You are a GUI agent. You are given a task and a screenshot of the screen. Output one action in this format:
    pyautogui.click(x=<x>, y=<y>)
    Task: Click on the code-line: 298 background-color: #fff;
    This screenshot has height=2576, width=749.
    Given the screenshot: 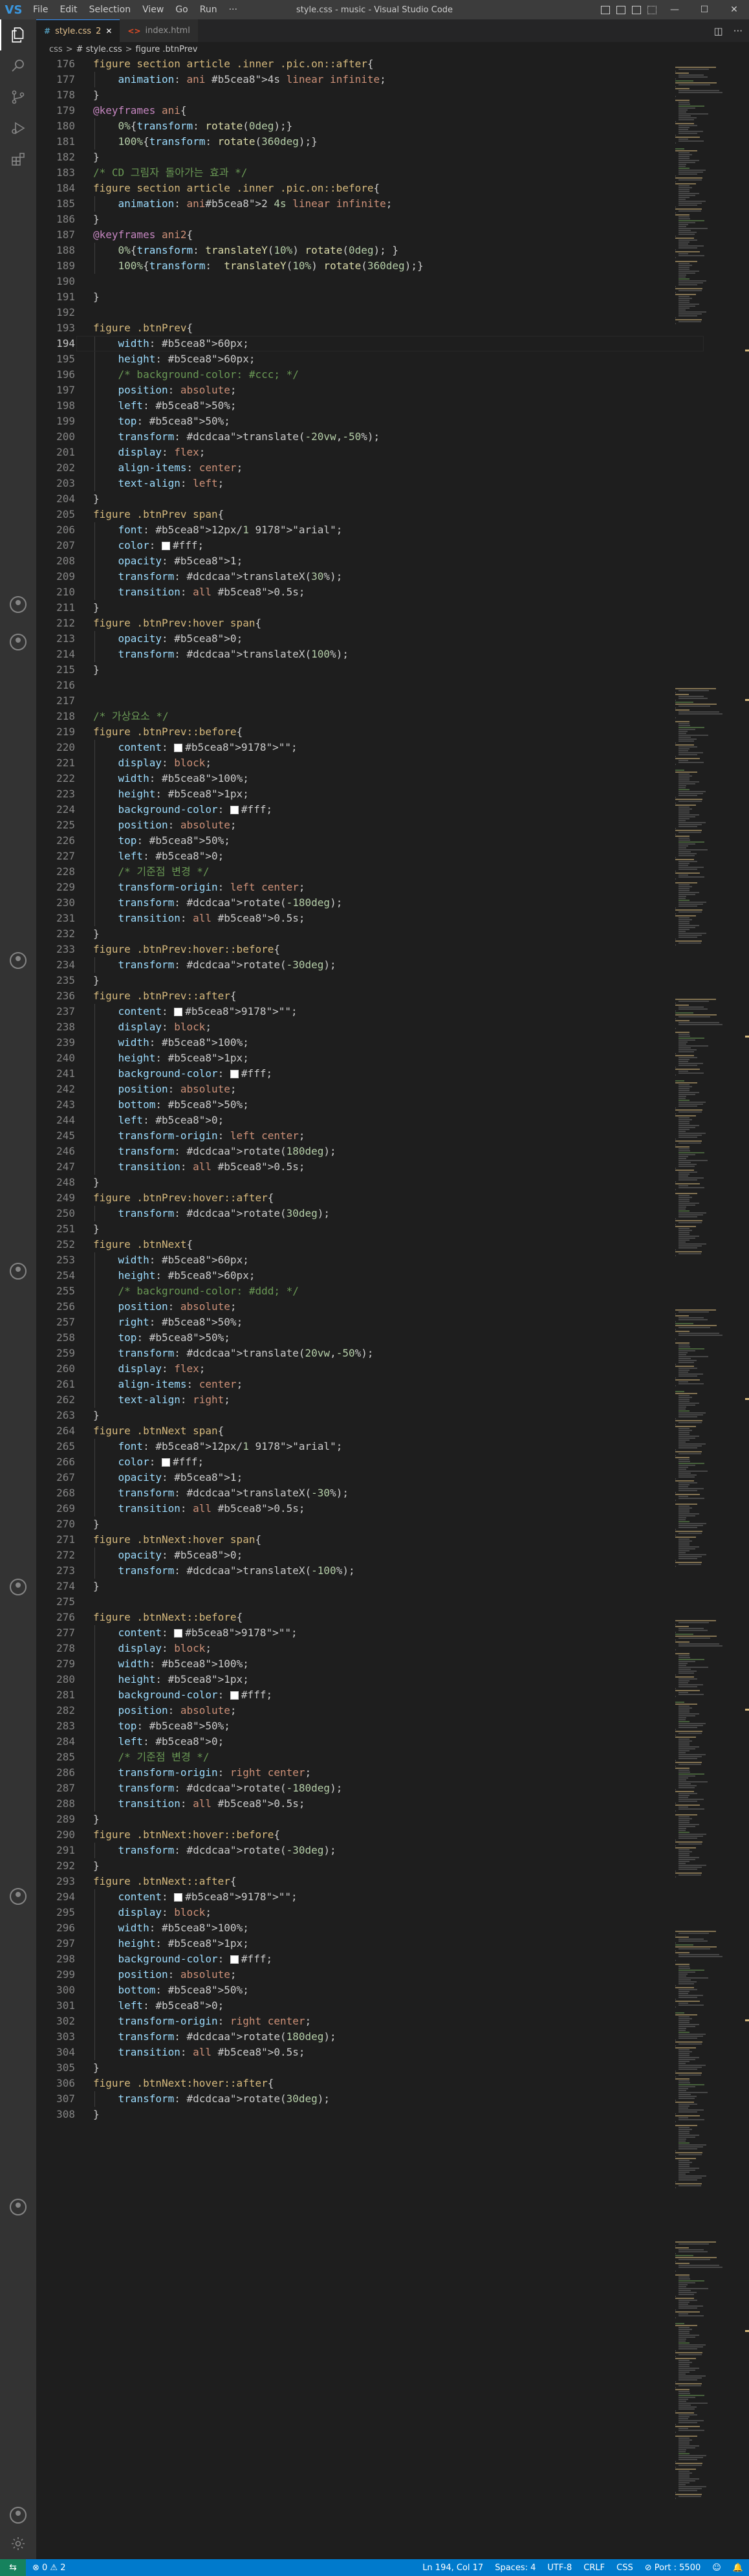 What is the action you would take?
    pyautogui.click(x=370, y=1959)
    